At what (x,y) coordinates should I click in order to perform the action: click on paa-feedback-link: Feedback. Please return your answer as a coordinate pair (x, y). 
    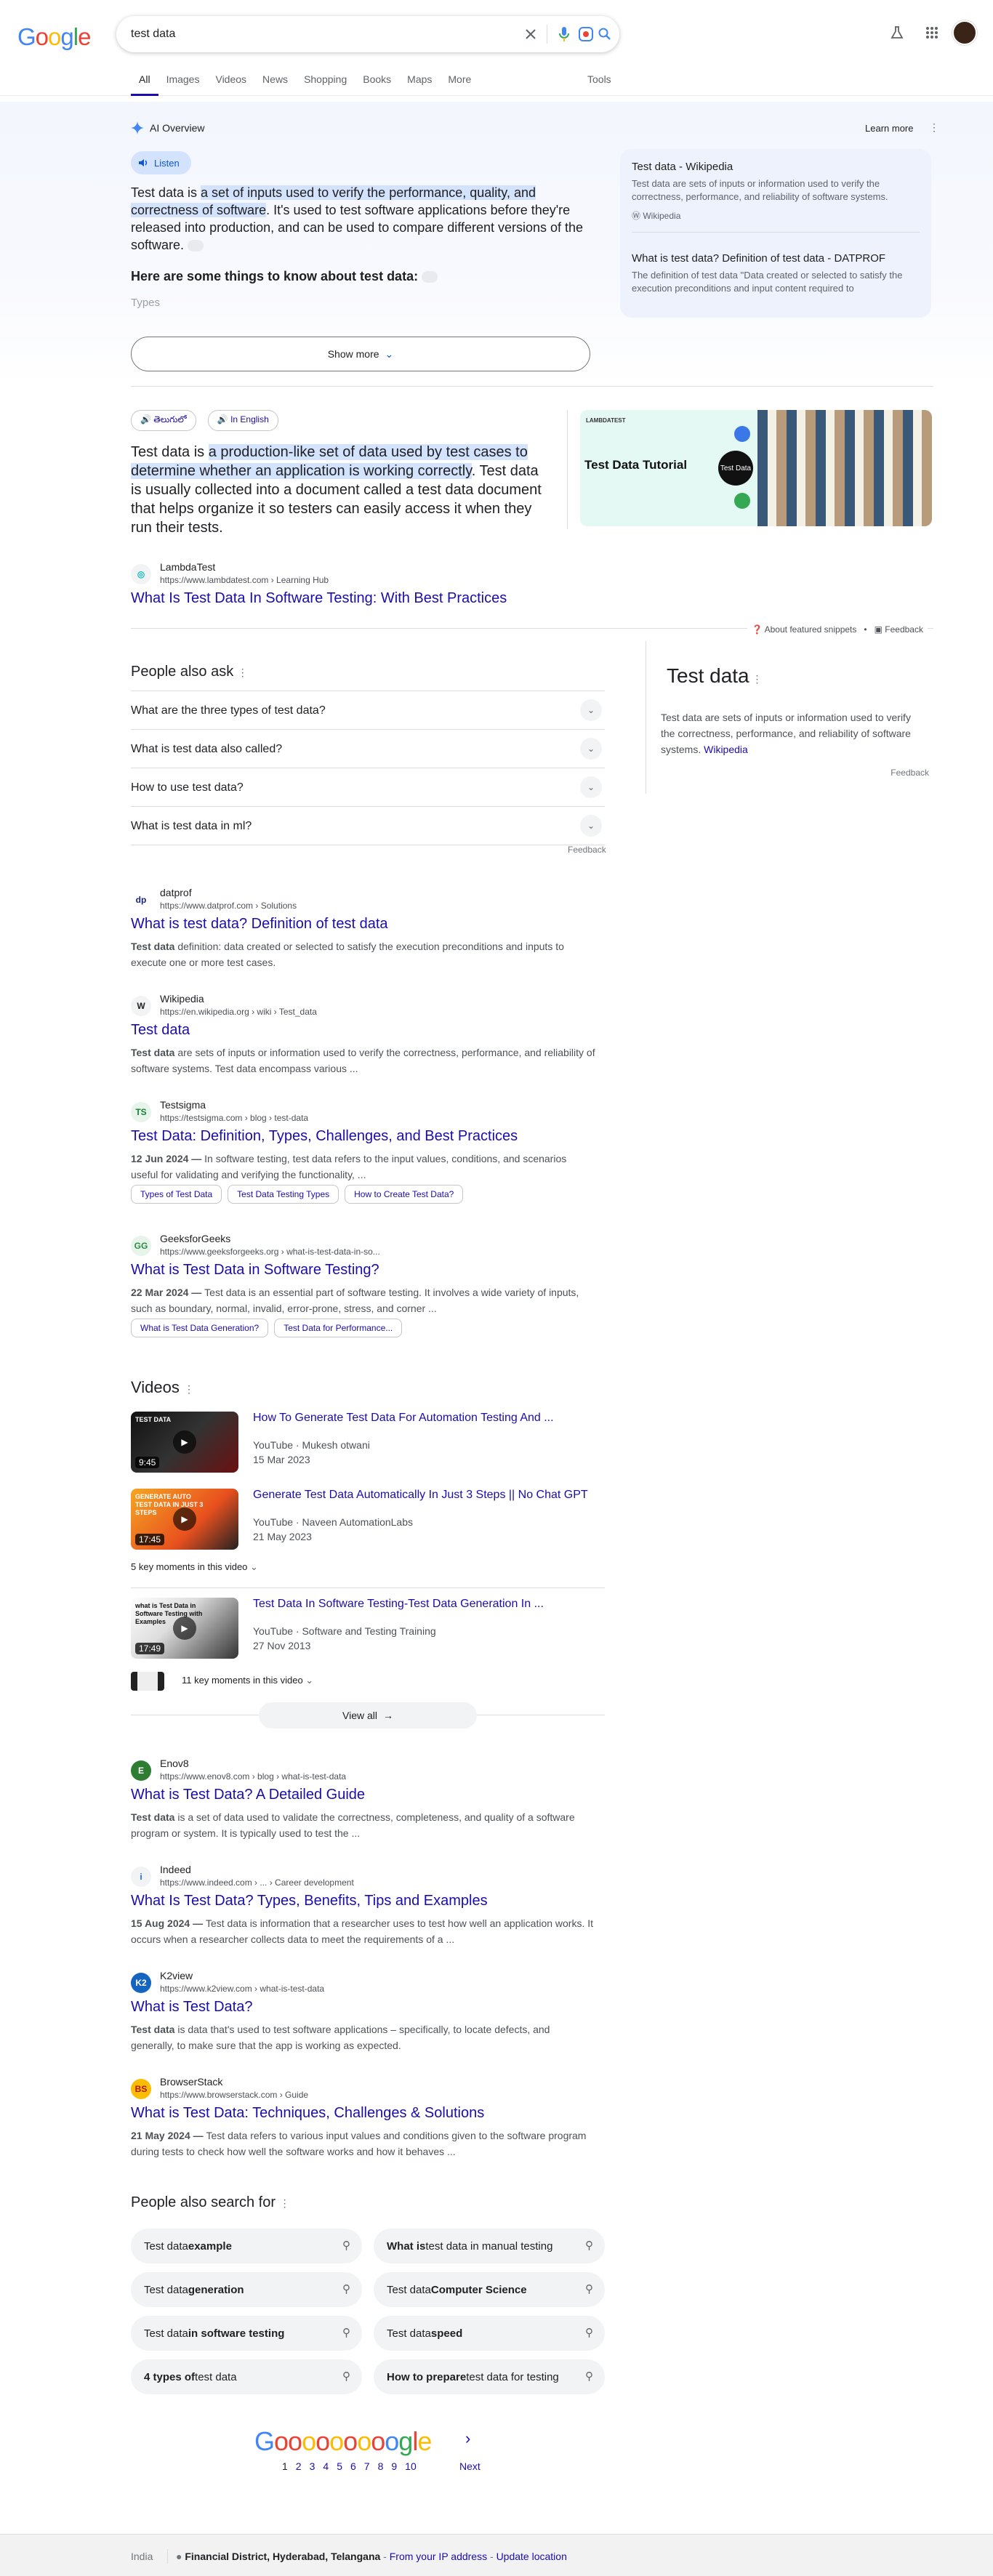
    Looking at the image, I should click on (587, 850).